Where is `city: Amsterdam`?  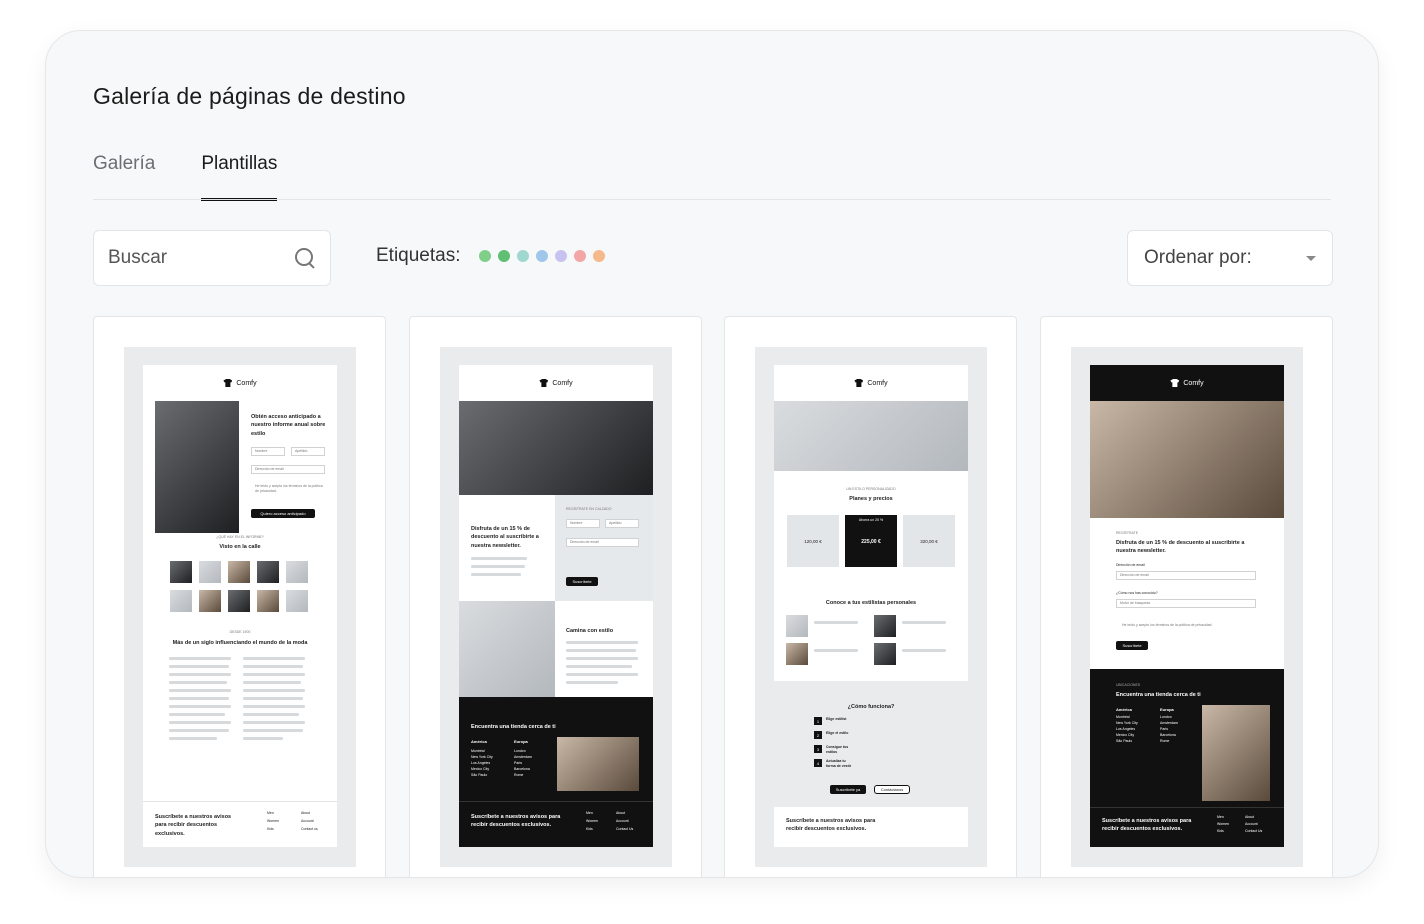
city: Amsterdam is located at coordinates (523, 757).